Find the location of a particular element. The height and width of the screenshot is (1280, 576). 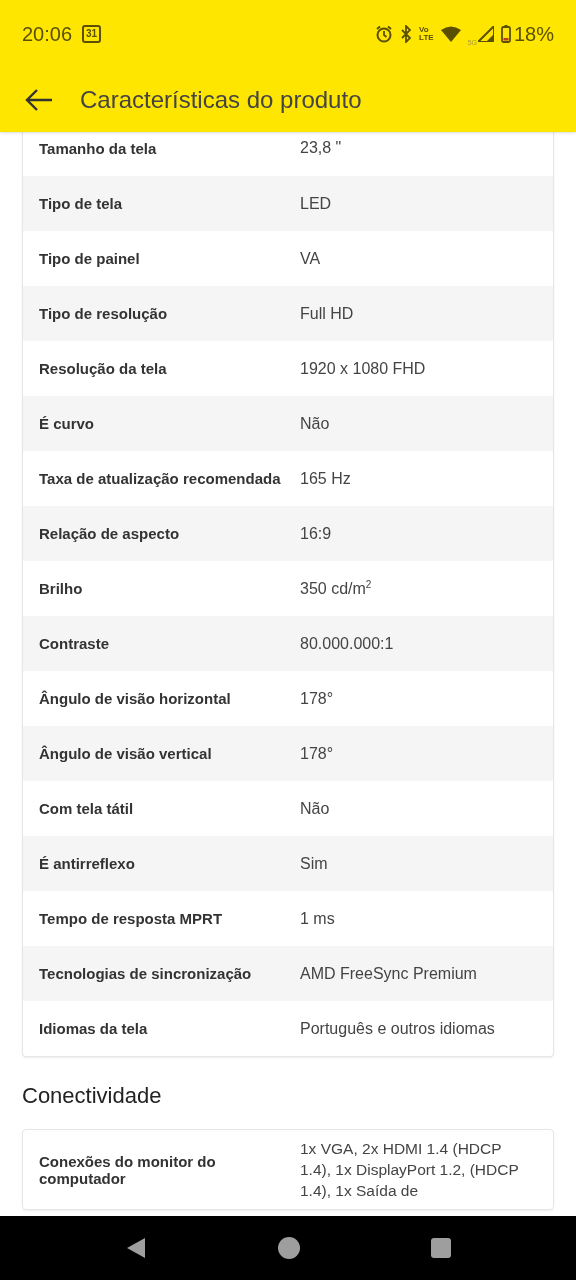

spec-value: 1920 x 1080 FHD is located at coordinates (363, 368).